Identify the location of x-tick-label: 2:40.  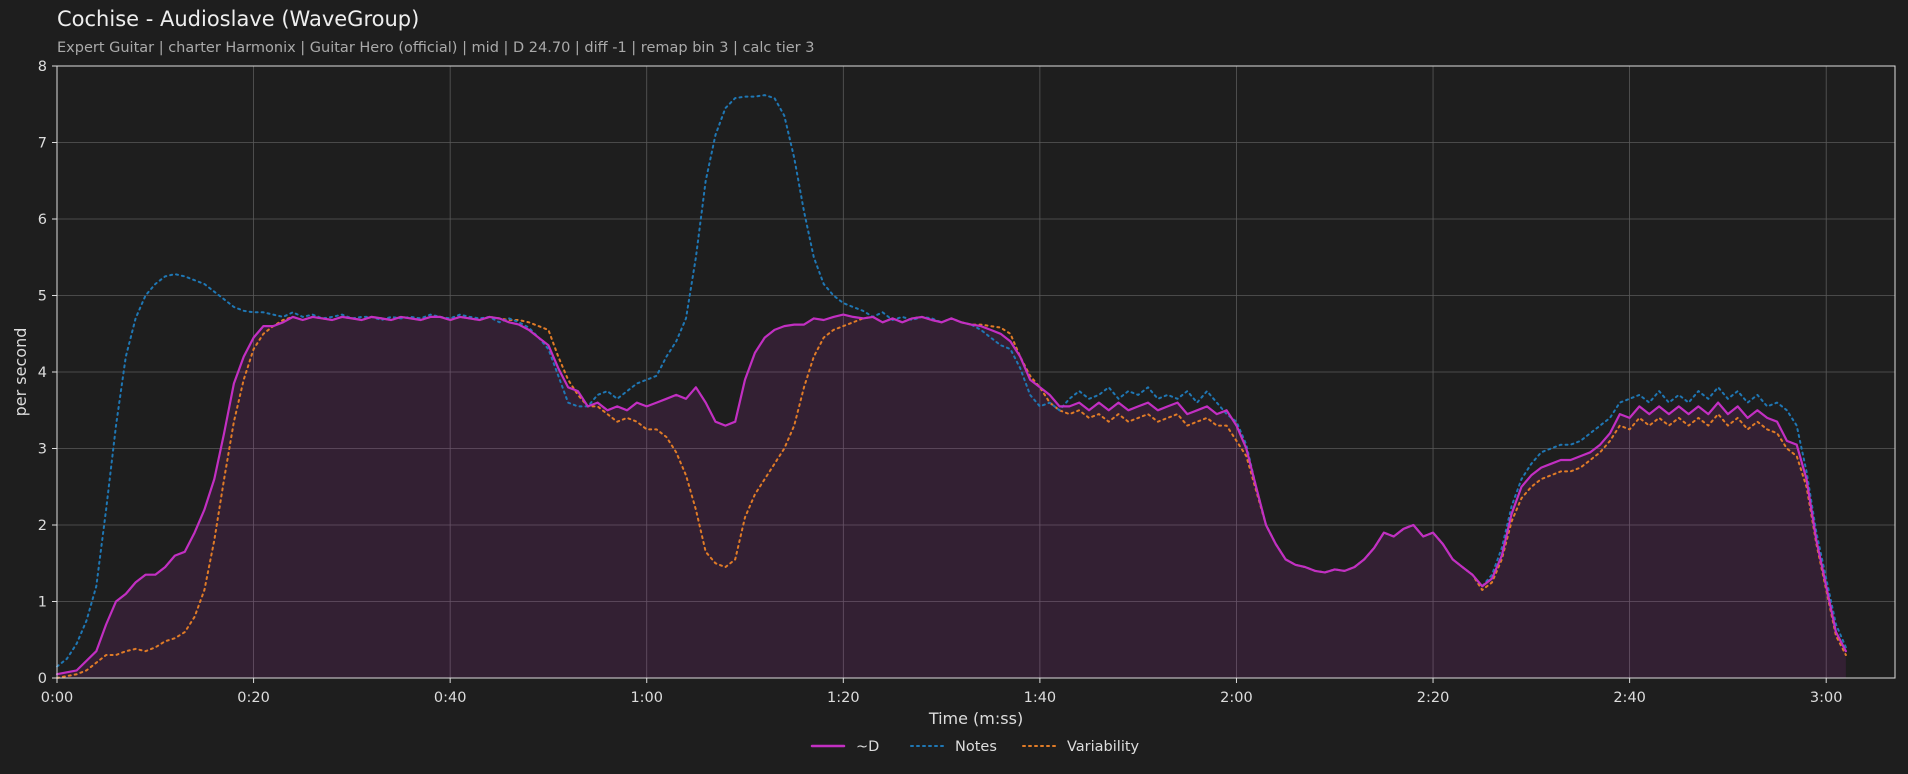
(1629, 698).